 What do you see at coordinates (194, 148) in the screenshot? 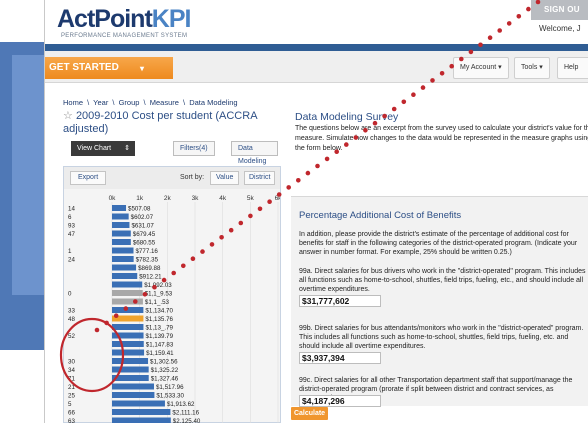
I see `filters-button: Filters(4)` at bounding box center [194, 148].